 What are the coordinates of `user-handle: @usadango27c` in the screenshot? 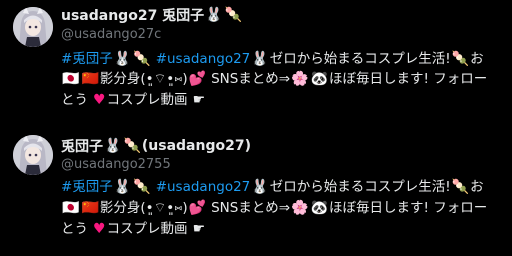 It's located at (111, 34).